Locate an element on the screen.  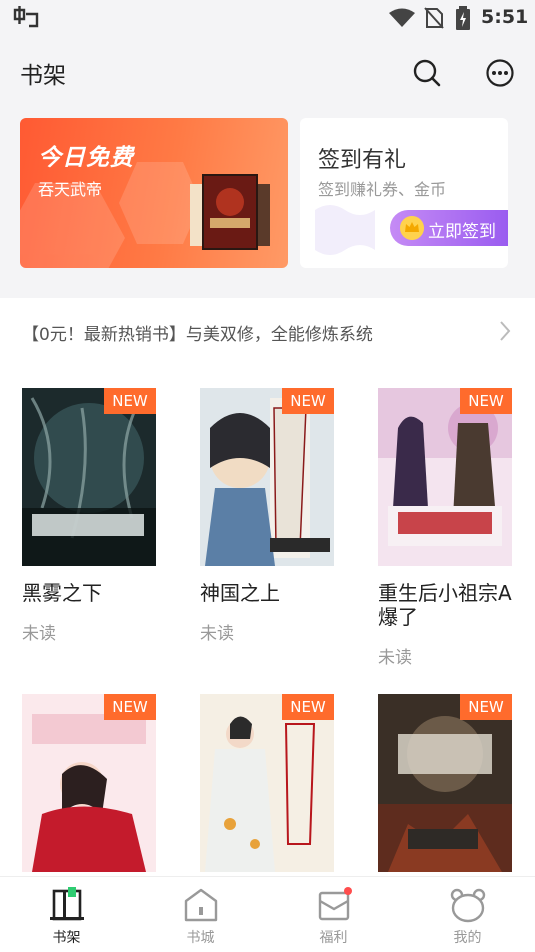
search-icon is located at coordinates (427, 73).